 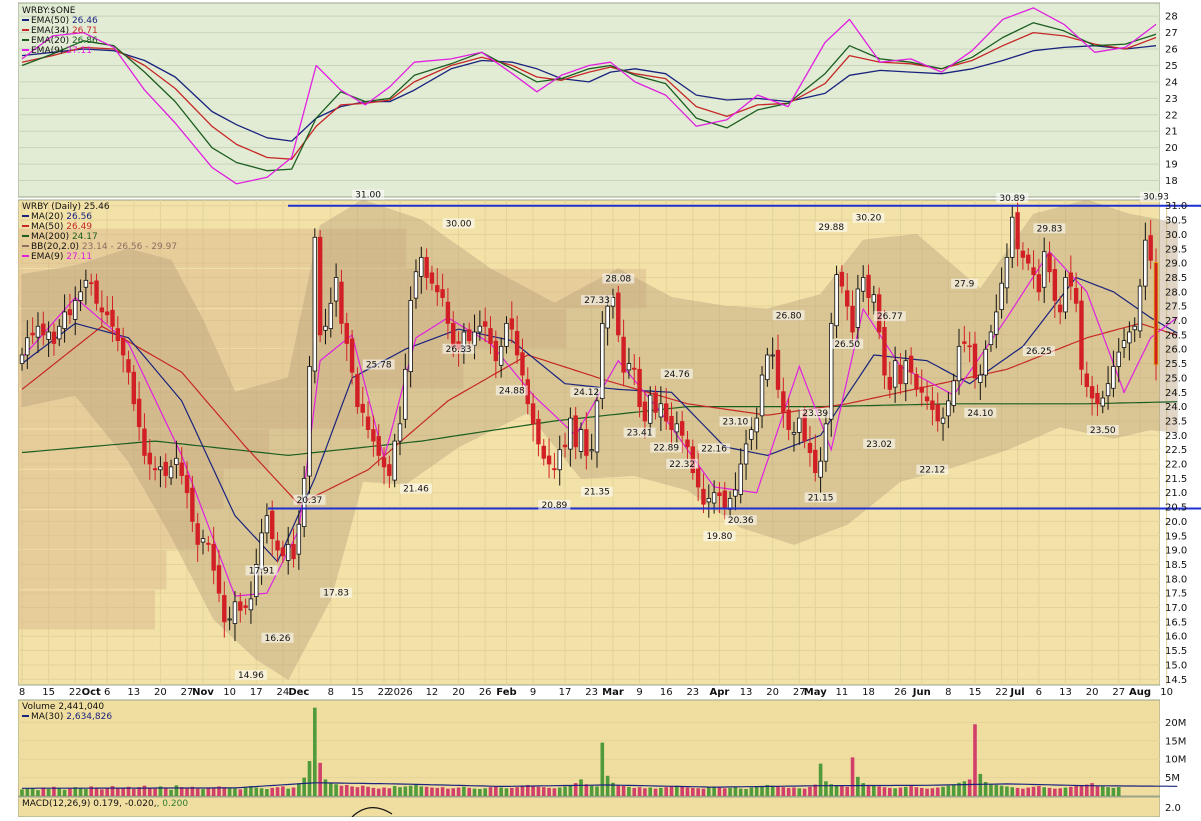 I want to click on ratio-y-tick-label: 20, so click(x=1171, y=148).